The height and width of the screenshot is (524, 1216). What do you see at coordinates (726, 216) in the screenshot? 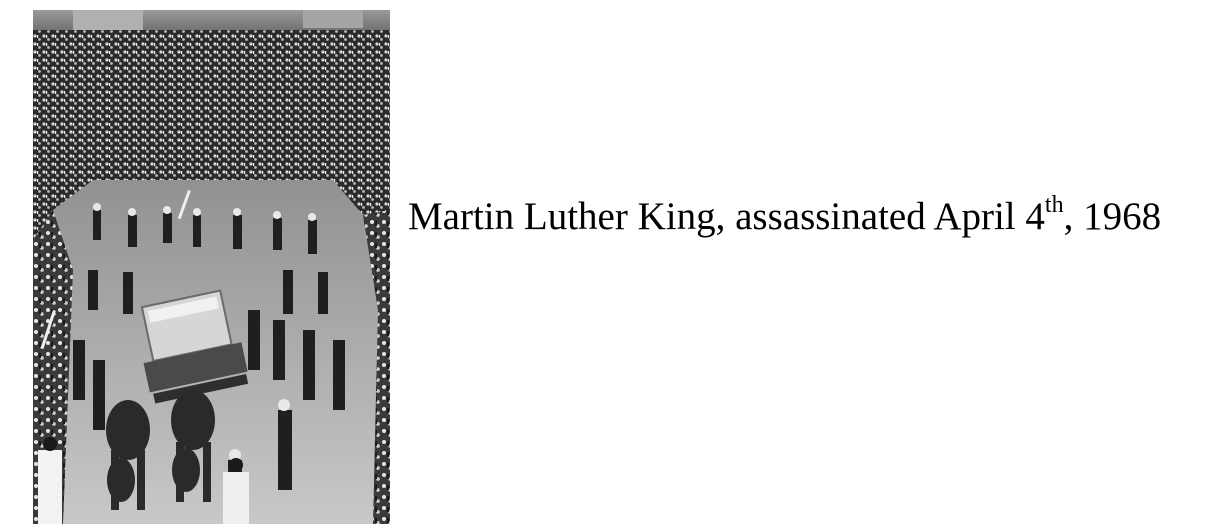
I see `caption-main-text: Martin Luther King, assassinated April 4` at bounding box center [726, 216].